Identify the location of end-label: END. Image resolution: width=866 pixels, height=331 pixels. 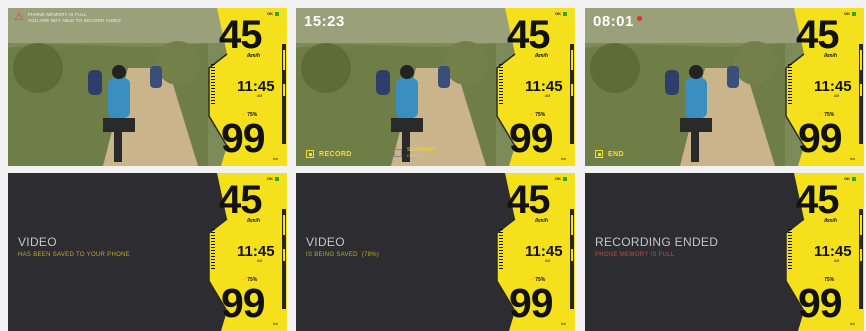
(616, 154).